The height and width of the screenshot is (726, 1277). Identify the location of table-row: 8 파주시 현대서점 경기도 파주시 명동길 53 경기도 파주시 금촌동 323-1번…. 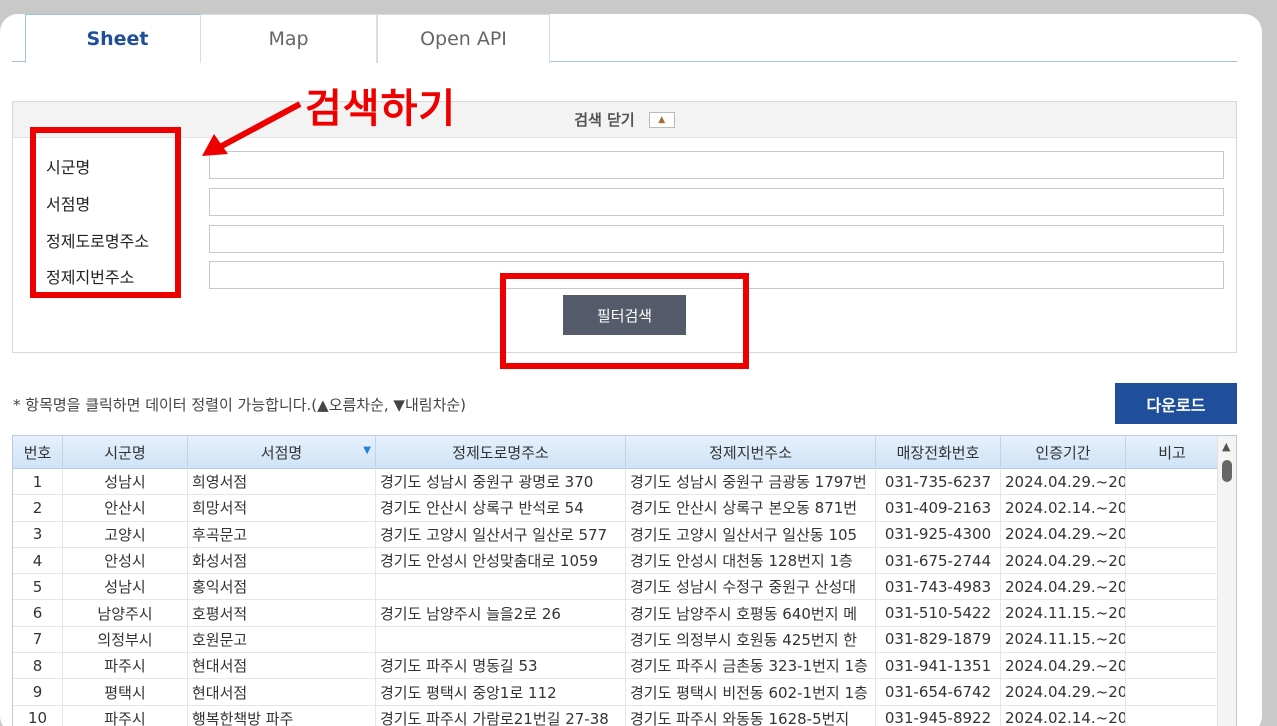
(616, 666).